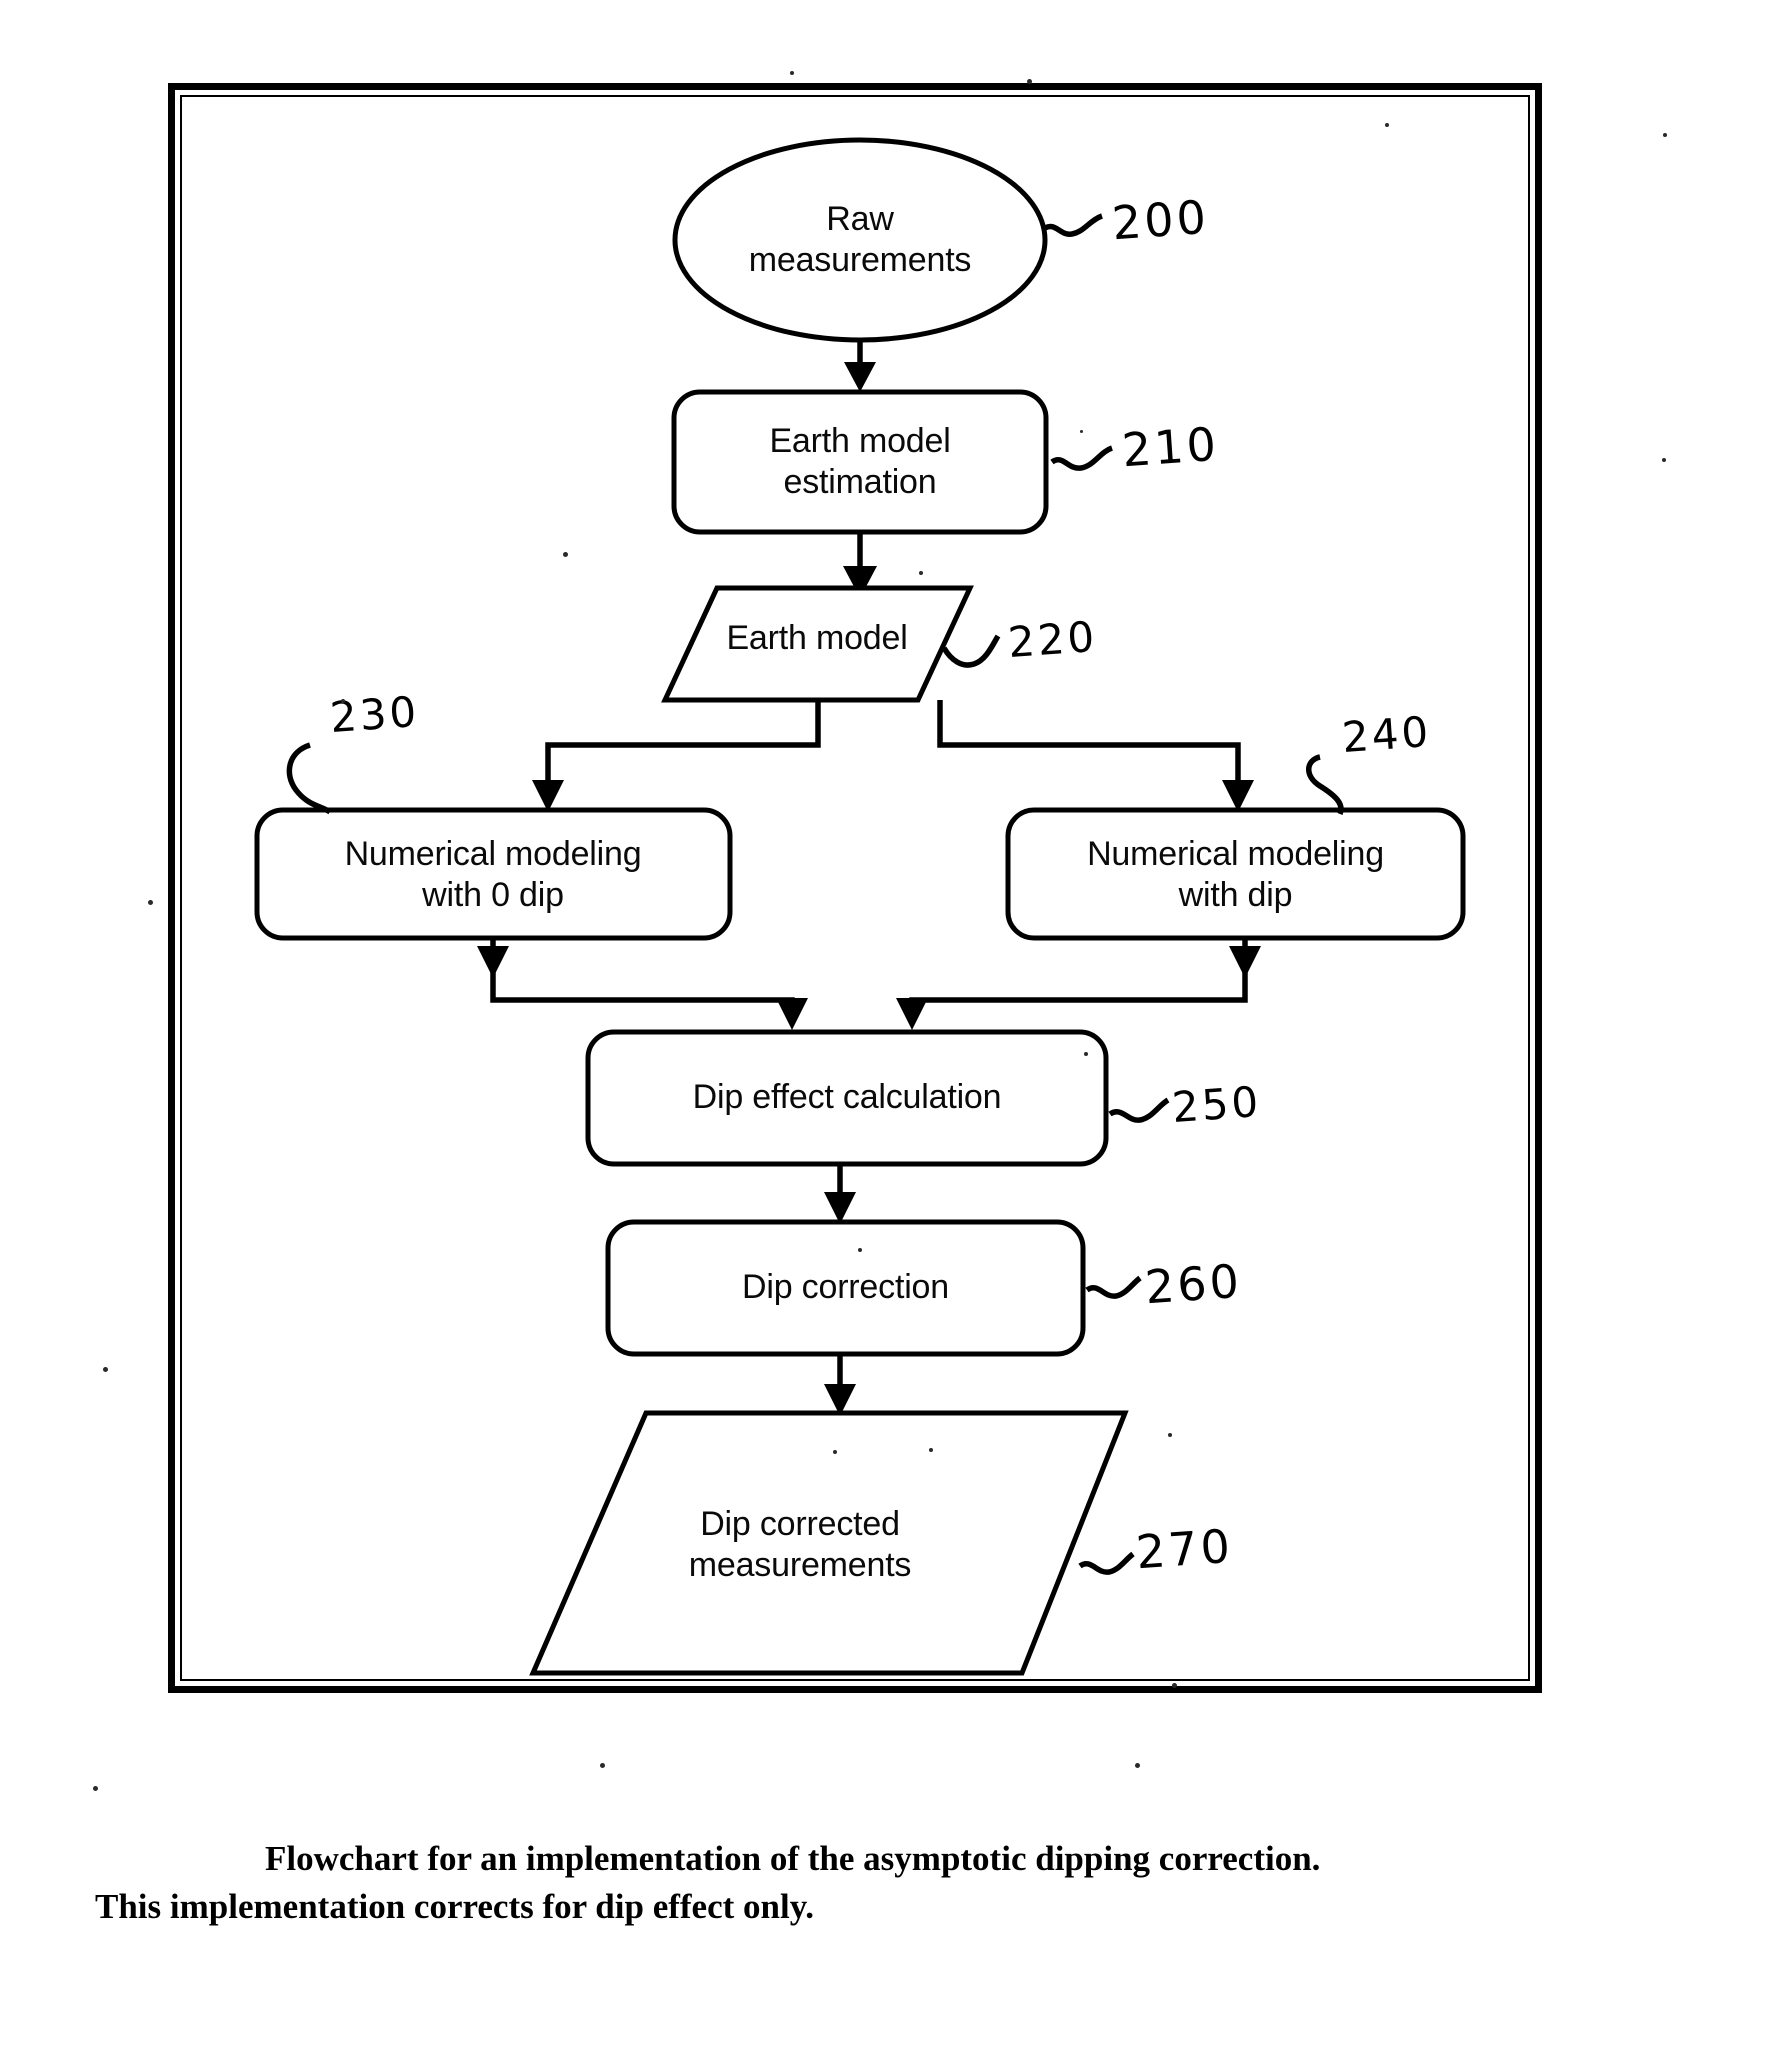 The image size is (1775, 2049). Describe the element at coordinates (1160, 220) in the screenshot. I see `ref-numeral-200: 200` at that location.